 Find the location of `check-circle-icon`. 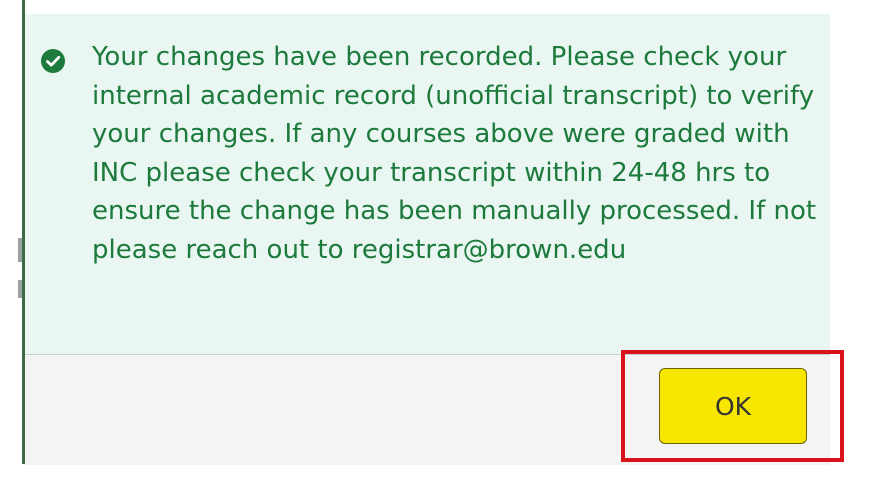

check-circle-icon is located at coordinates (53, 61).